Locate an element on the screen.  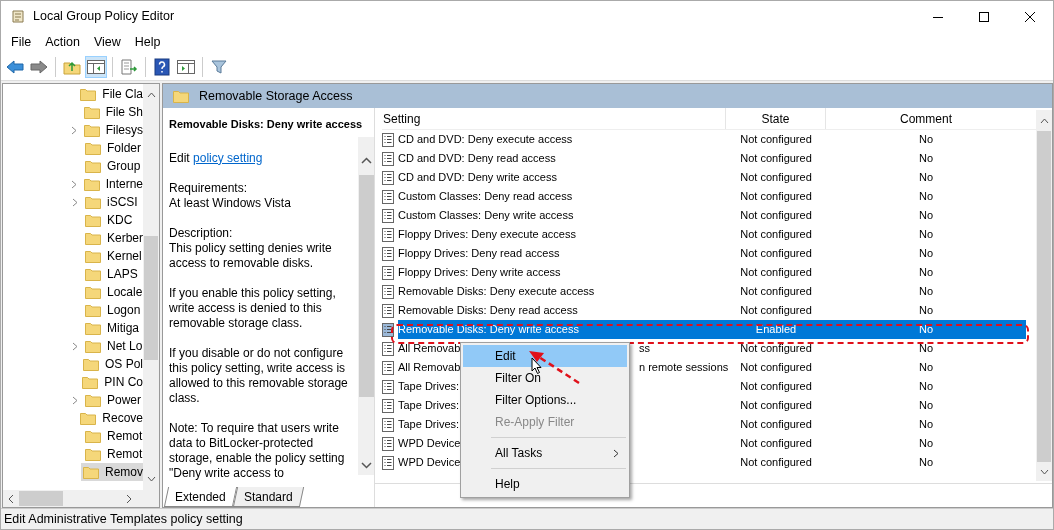
tree-item: Net Lo is located at coordinates (113, 346).